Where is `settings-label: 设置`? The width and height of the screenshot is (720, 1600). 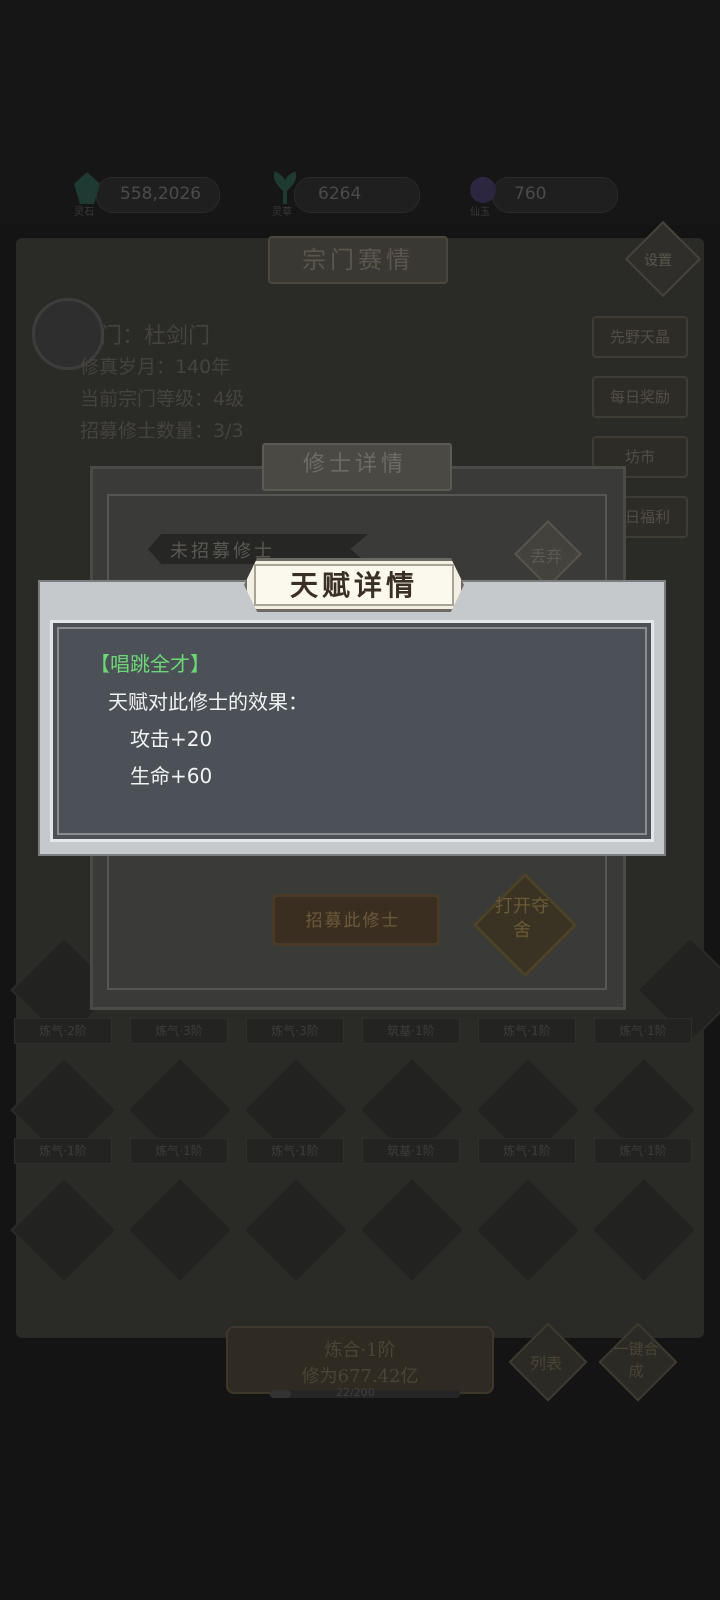
settings-label: 设置 is located at coordinates (658, 261).